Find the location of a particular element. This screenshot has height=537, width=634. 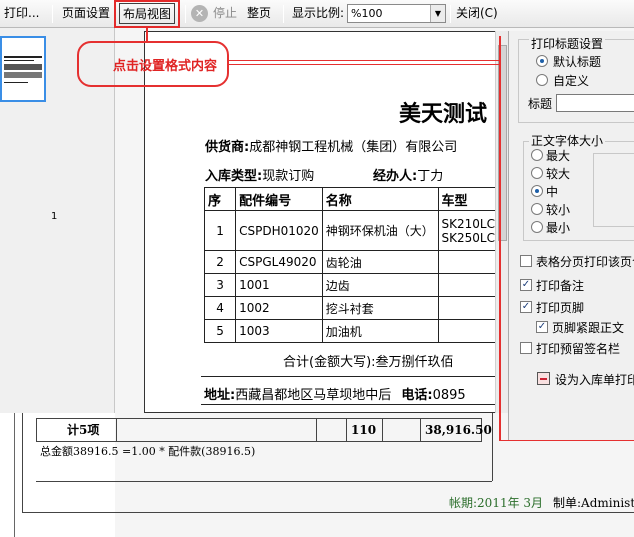

title-custom-radio is located at coordinates (542, 80).